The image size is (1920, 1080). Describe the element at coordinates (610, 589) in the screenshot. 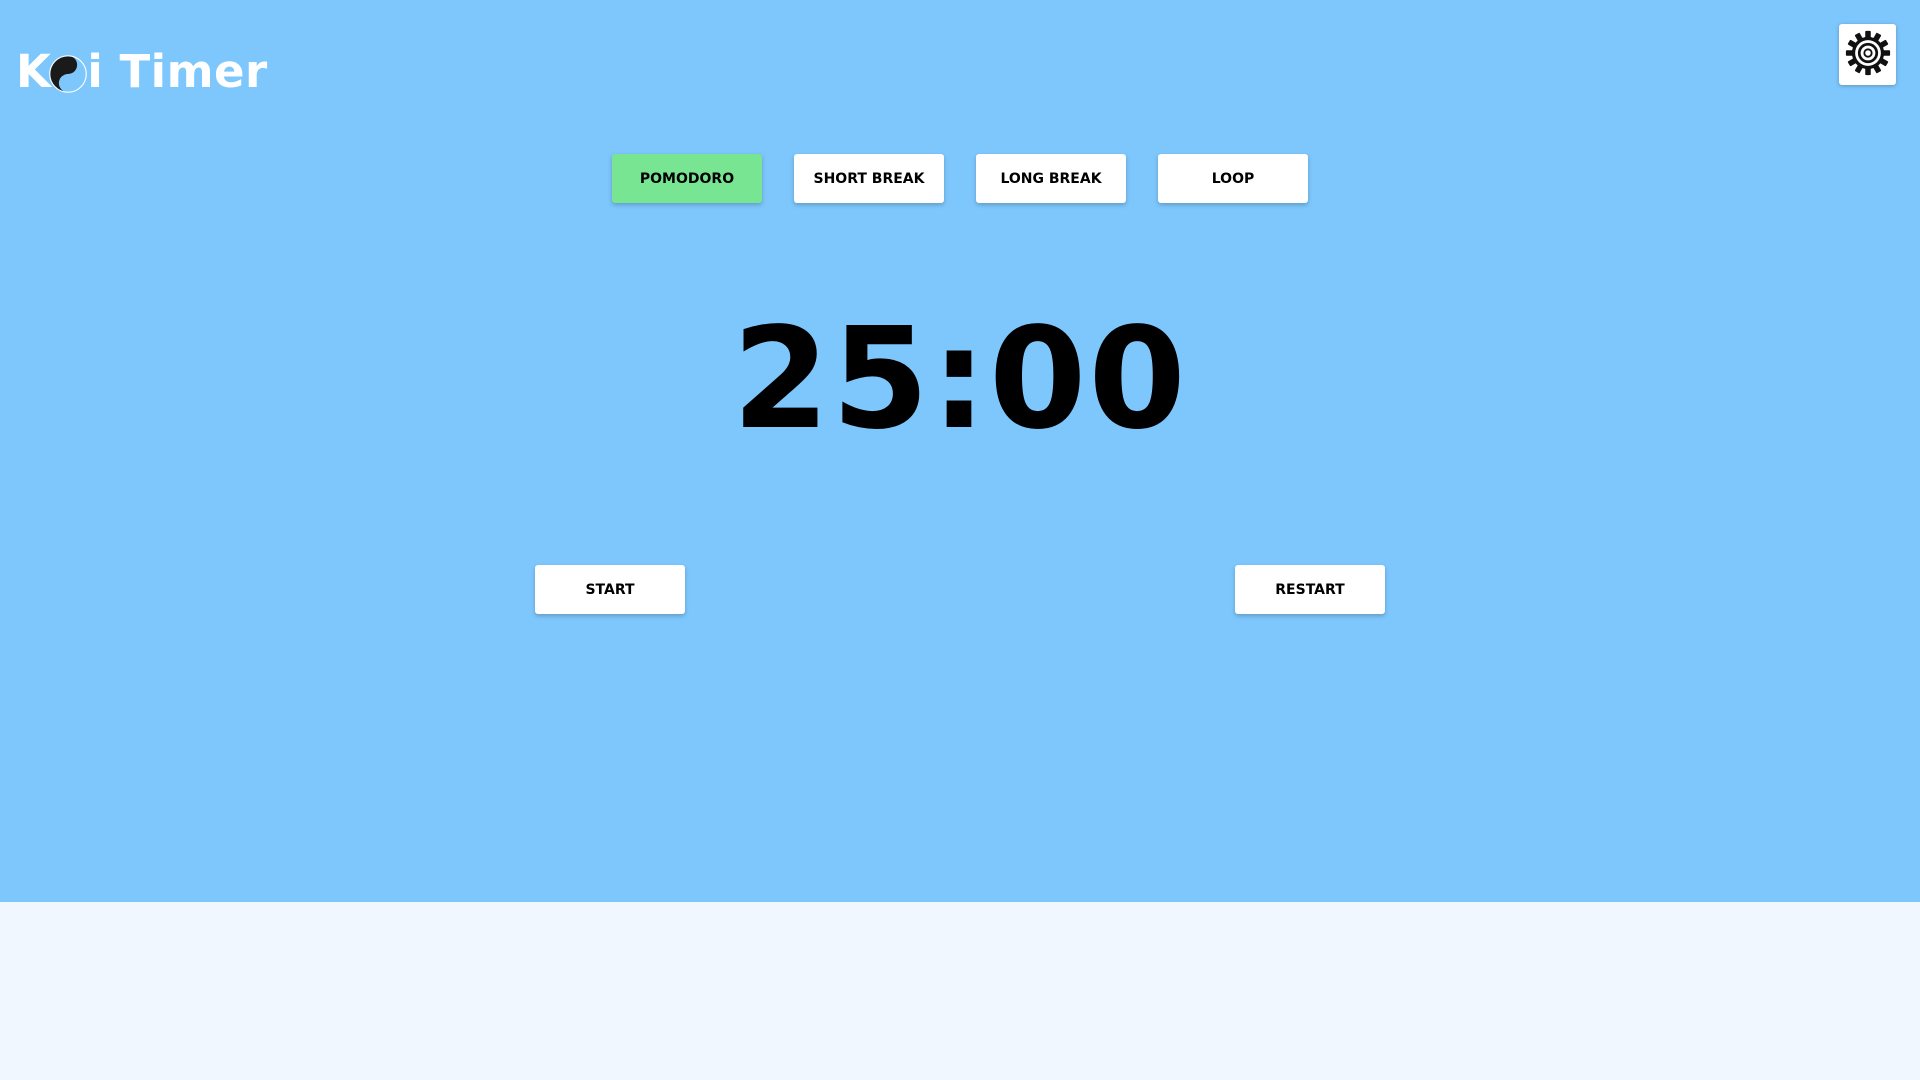

I see `start-button: START` at that location.